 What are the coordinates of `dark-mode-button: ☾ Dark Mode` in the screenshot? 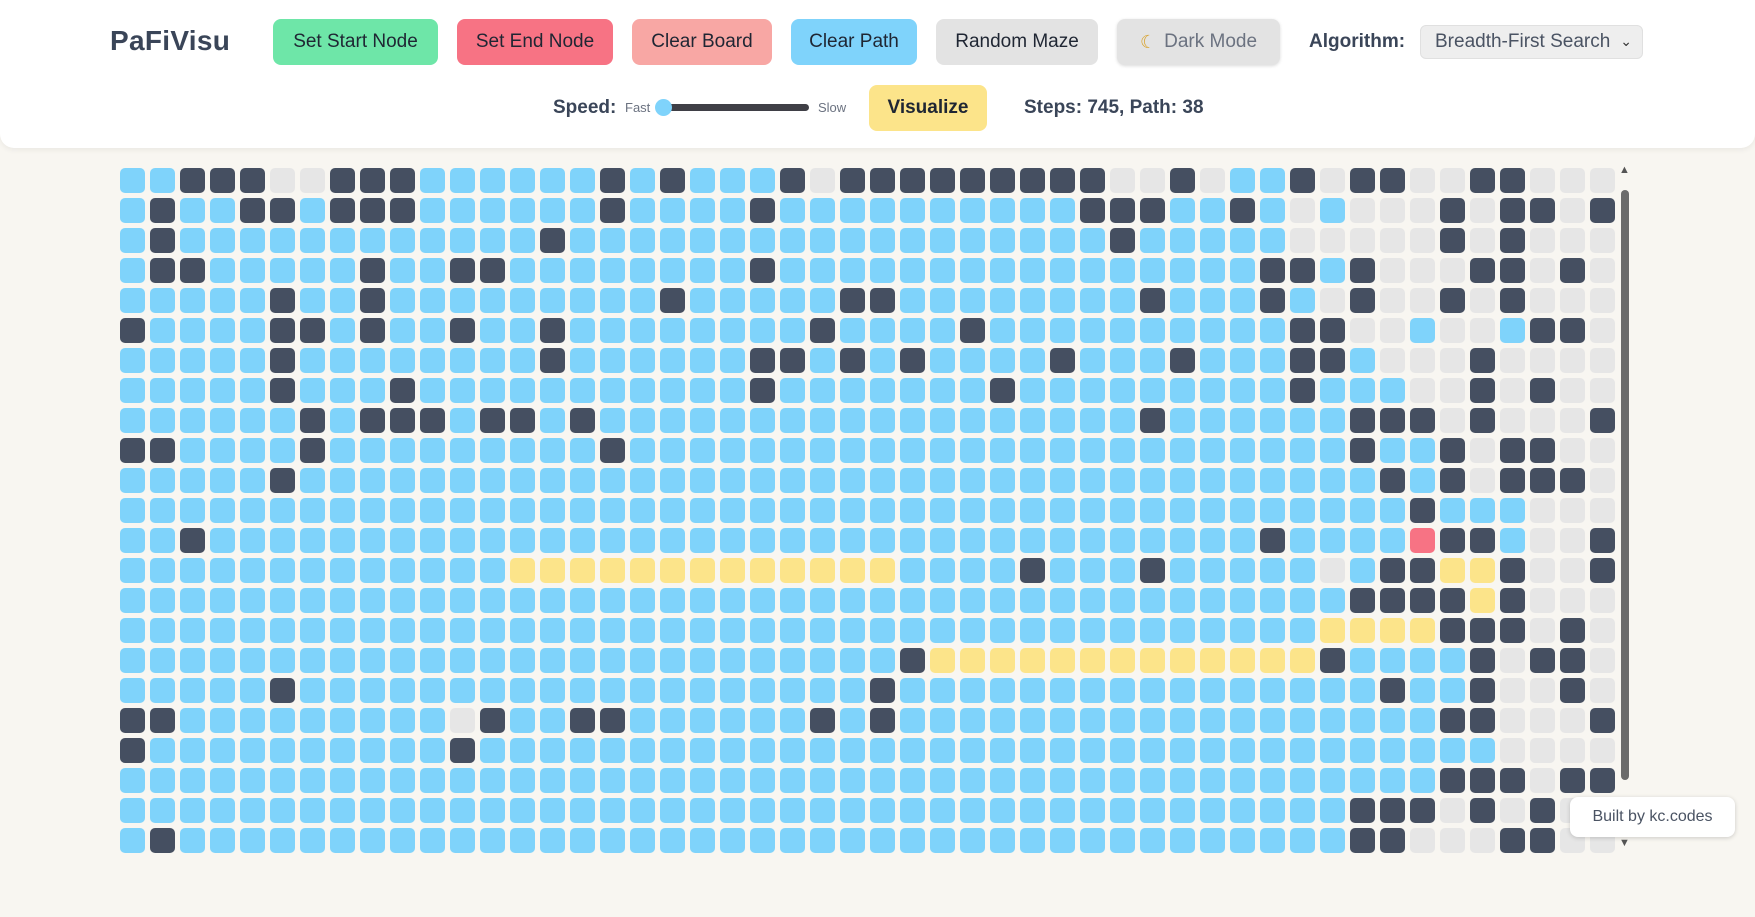 It's located at (1198, 42).